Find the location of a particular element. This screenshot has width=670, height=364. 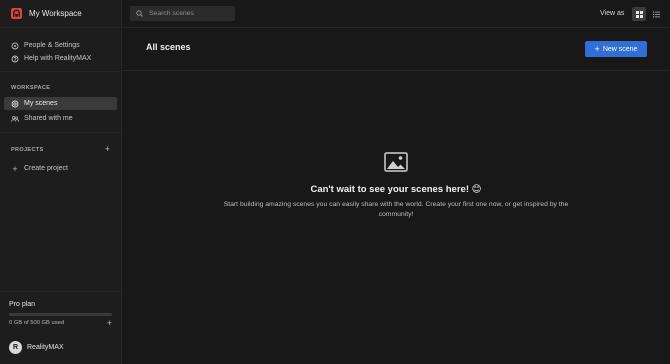

help-label: Help with RealityMAX is located at coordinates (58, 58).